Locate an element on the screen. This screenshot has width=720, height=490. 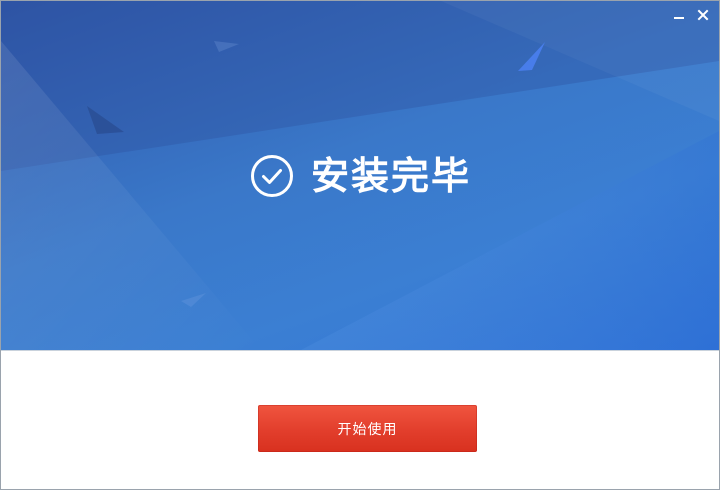
close-icon is located at coordinates (703, 15).